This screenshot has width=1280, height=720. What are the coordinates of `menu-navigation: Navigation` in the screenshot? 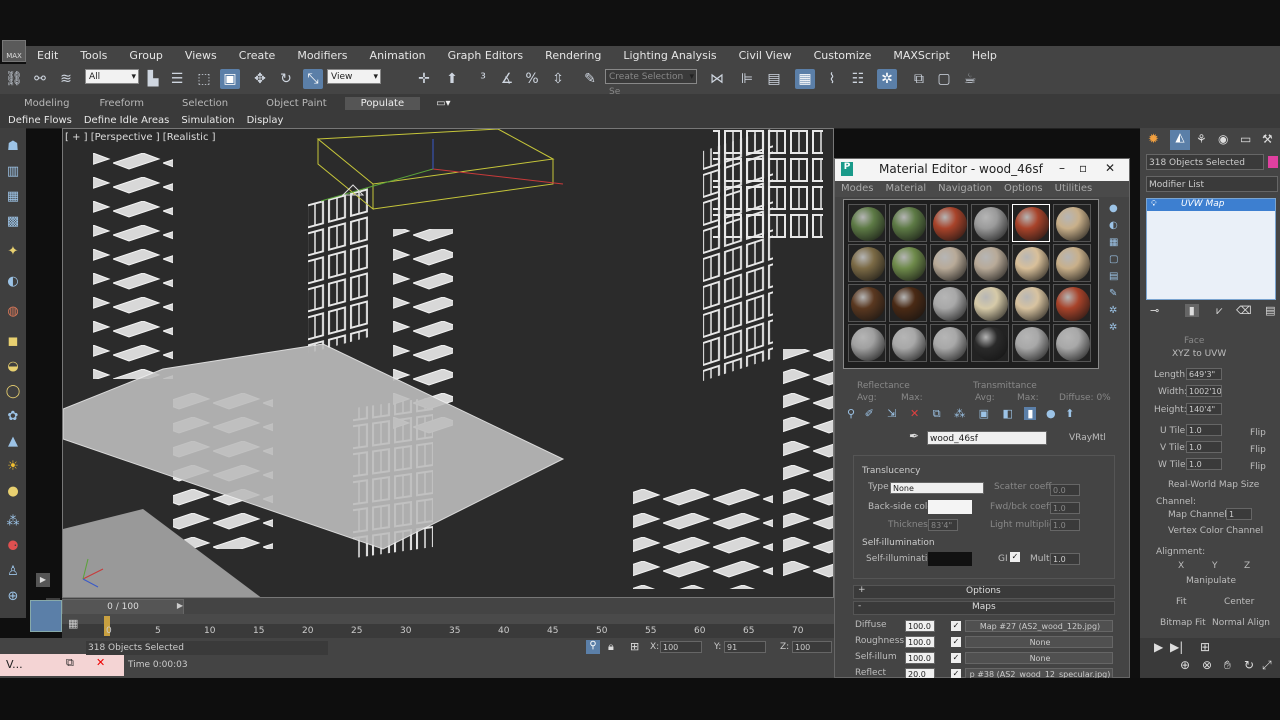 It's located at (965, 189).